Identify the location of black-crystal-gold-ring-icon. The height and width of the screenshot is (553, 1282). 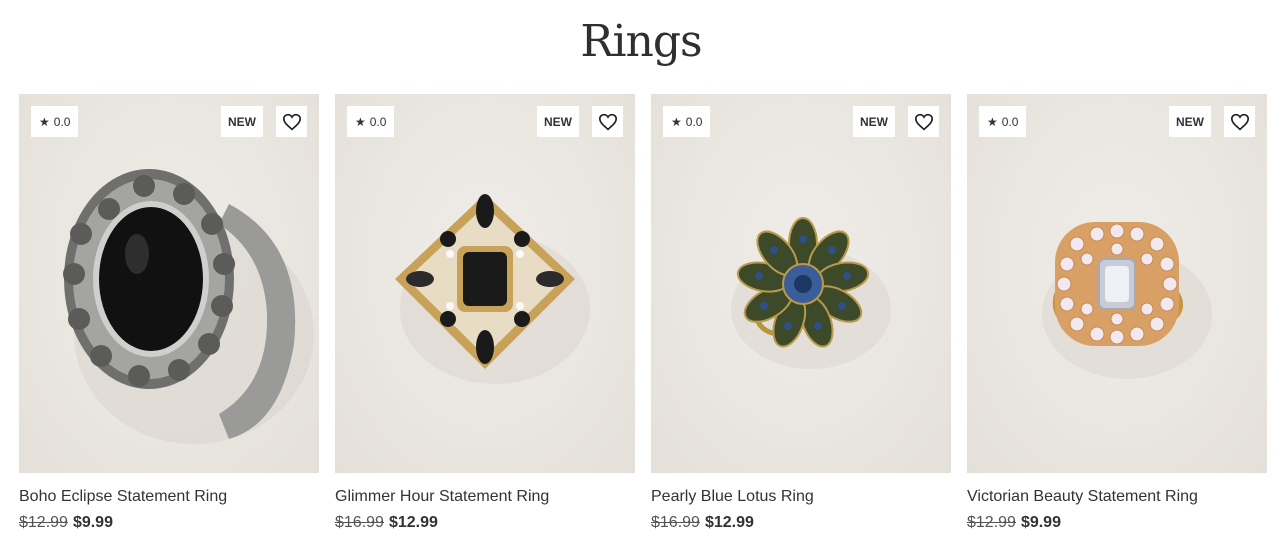
(492, 289).